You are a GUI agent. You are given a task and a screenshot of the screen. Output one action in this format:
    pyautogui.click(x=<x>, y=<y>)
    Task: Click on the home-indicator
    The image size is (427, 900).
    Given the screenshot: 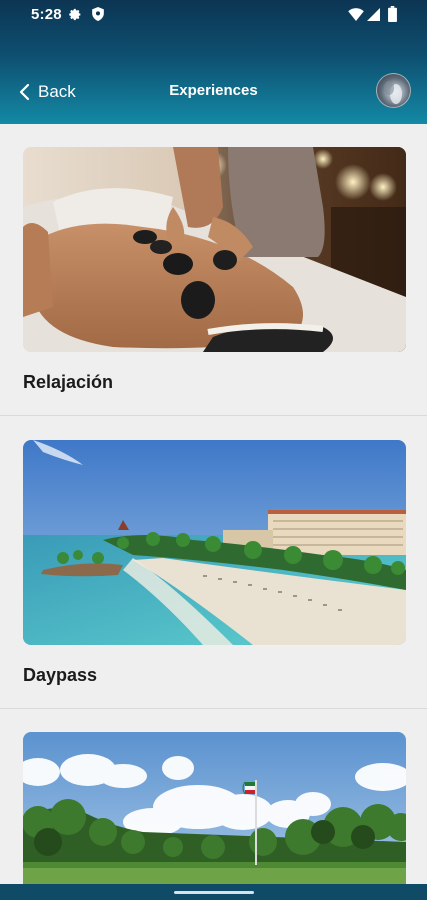 What is the action you would take?
    pyautogui.click(x=214, y=892)
    